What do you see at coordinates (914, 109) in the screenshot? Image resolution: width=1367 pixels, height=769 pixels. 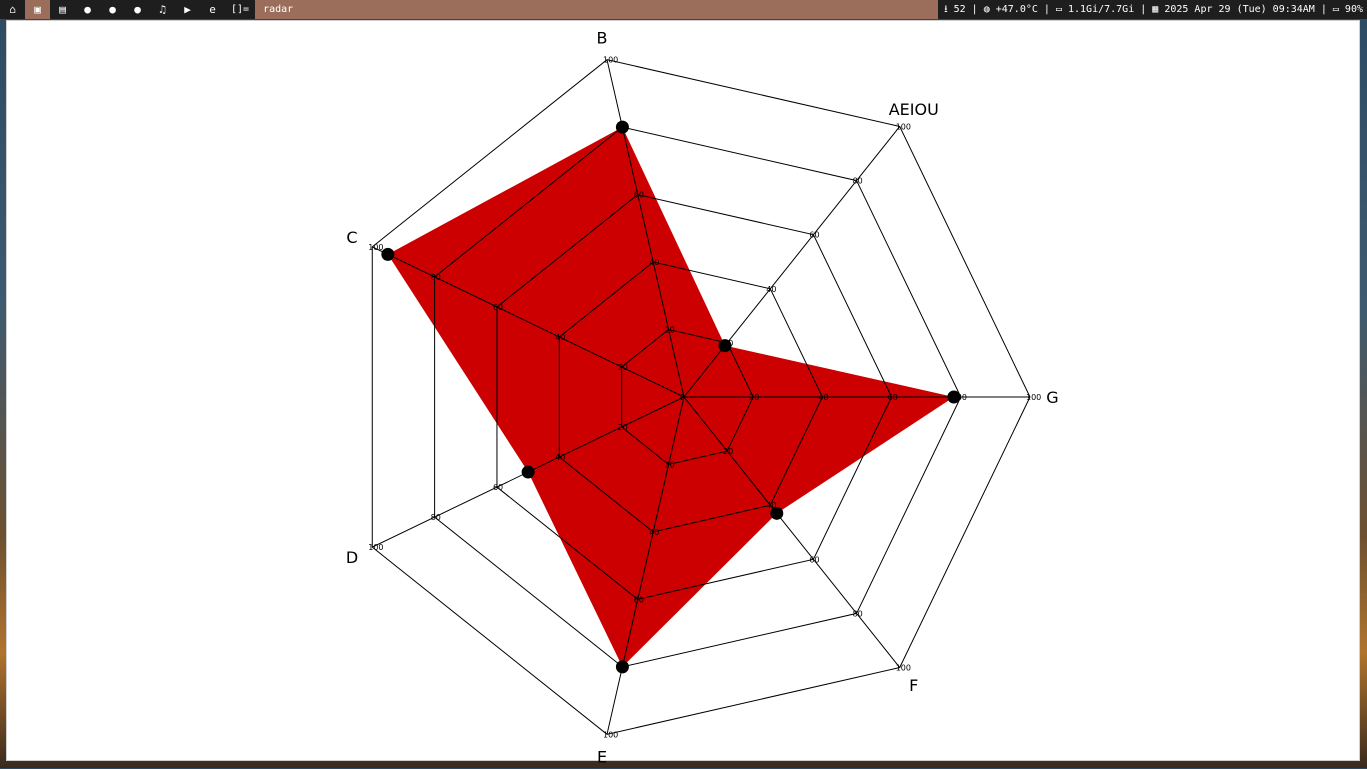 I see `axis-label: AEIOU` at bounding box center [914, 109].